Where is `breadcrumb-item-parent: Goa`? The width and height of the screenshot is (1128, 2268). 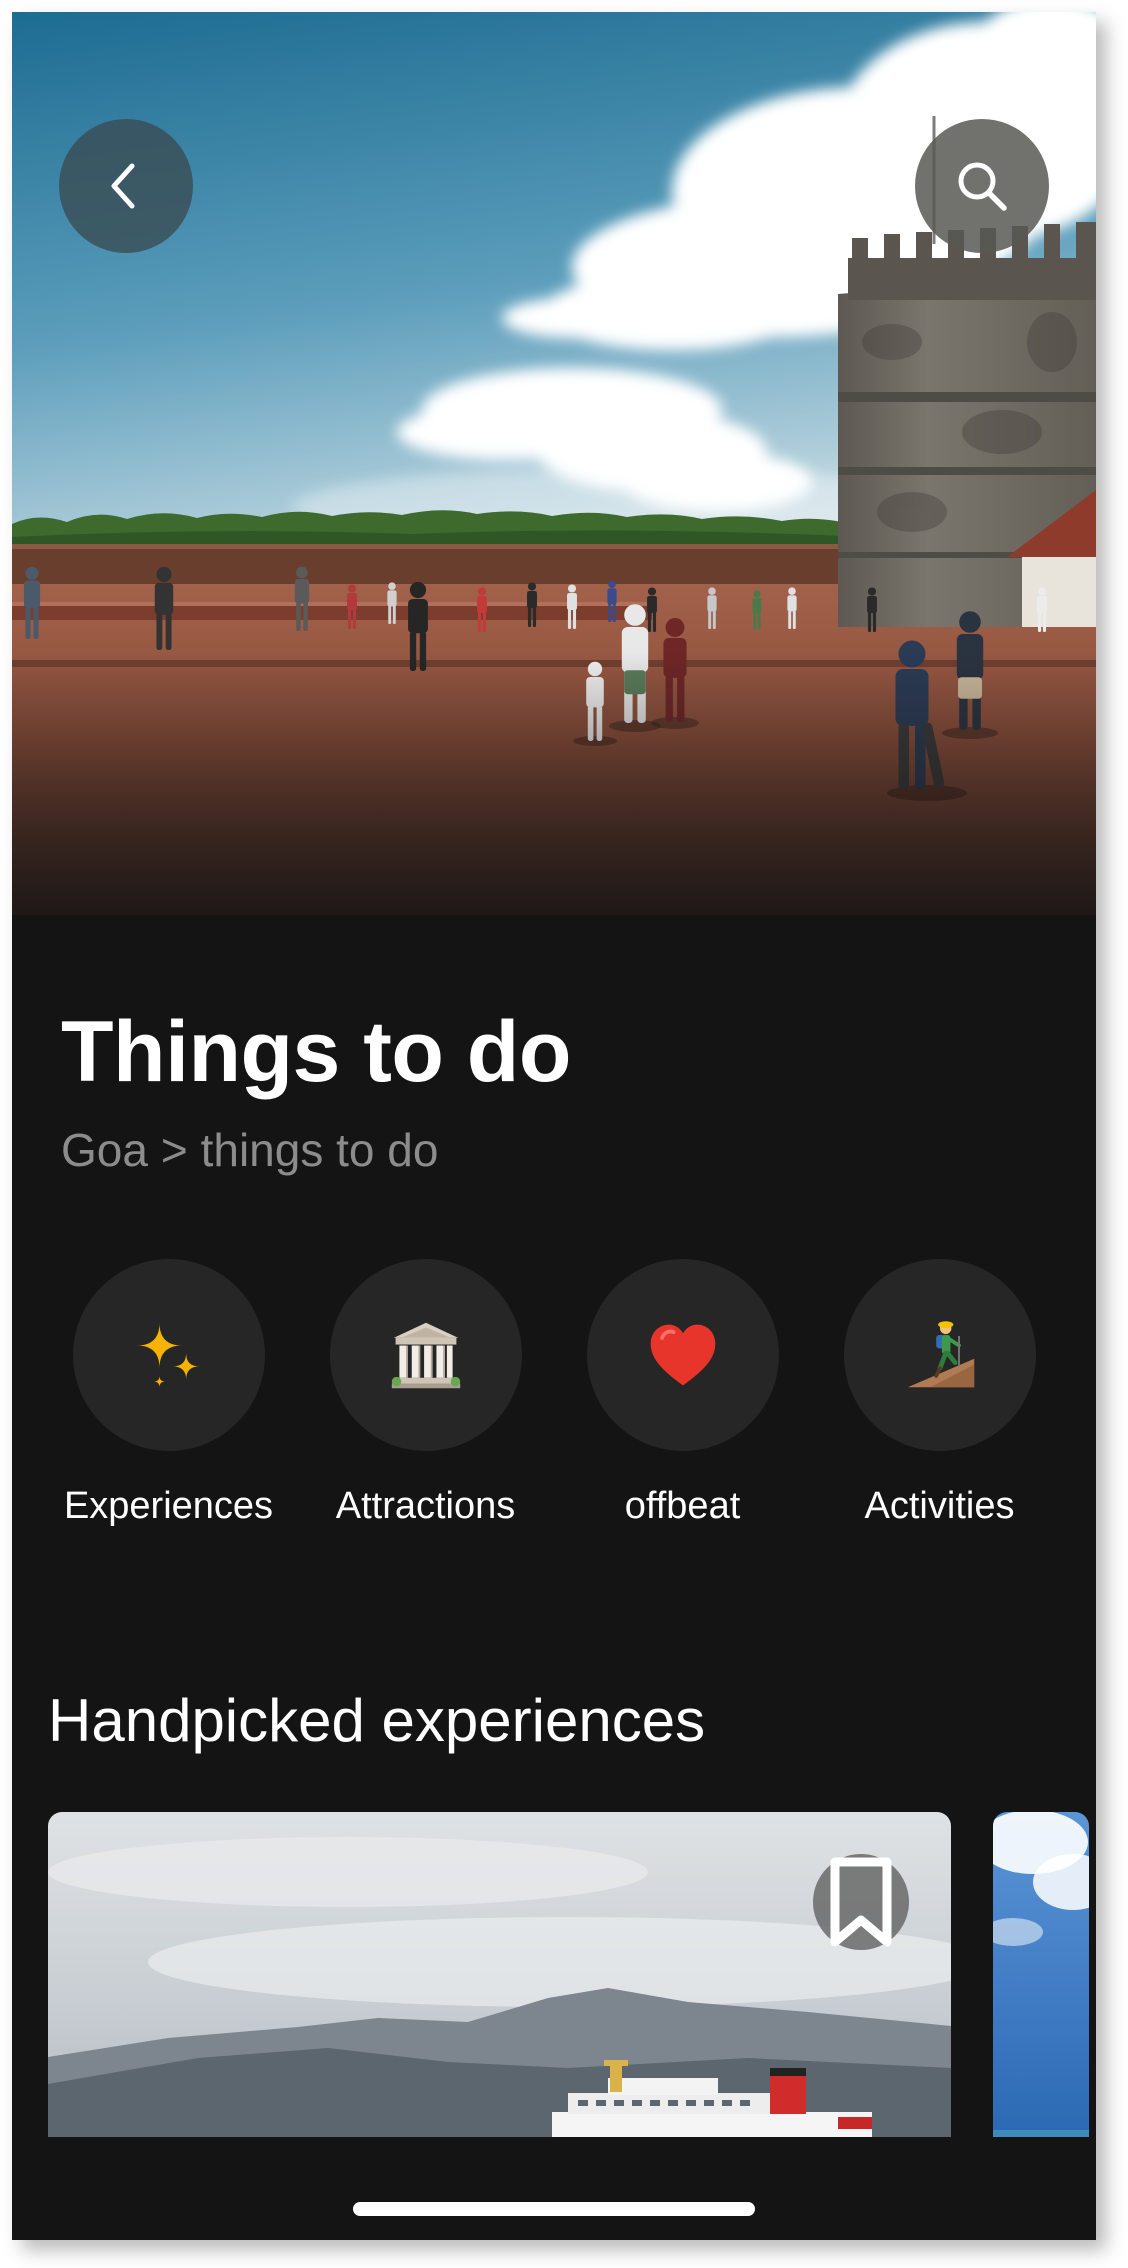 breadcrumb-item-parent: Goa is located at coordinates (104, 1150).